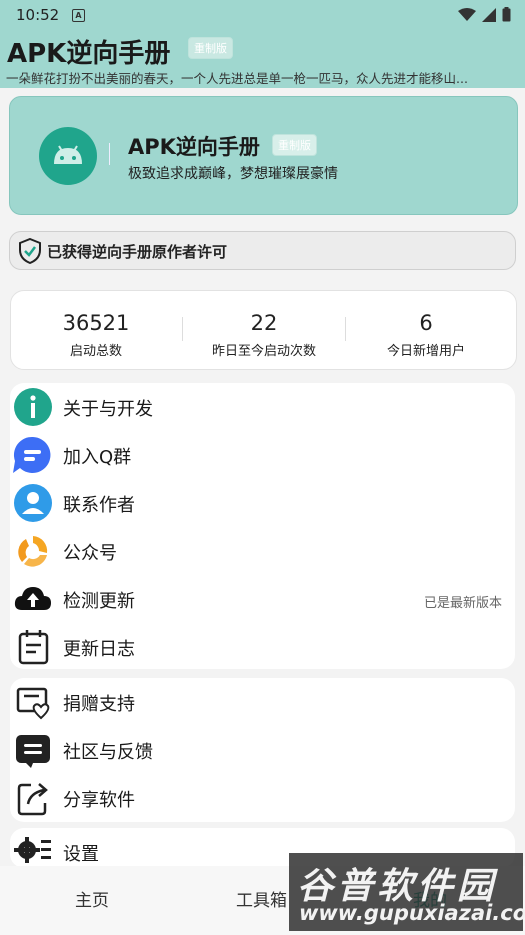  I want to click on menu-item-check-update: 检测更新 已是最新版本, so click(262, 599).